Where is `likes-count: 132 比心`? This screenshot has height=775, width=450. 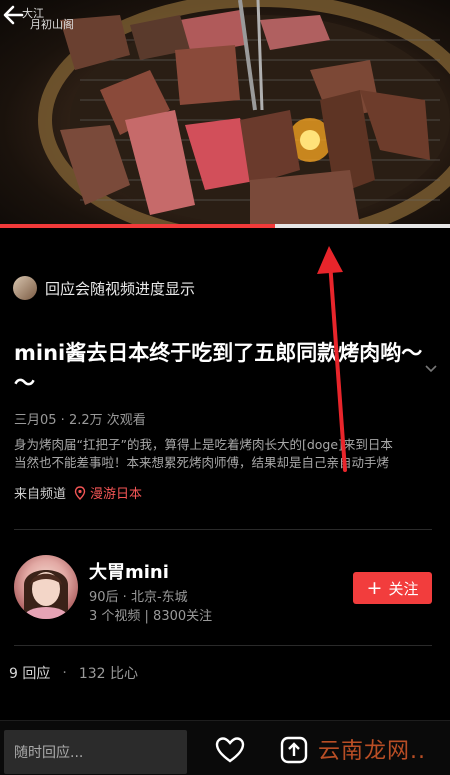
likes-count: 132 比心 is located at coordinates (108, 674).